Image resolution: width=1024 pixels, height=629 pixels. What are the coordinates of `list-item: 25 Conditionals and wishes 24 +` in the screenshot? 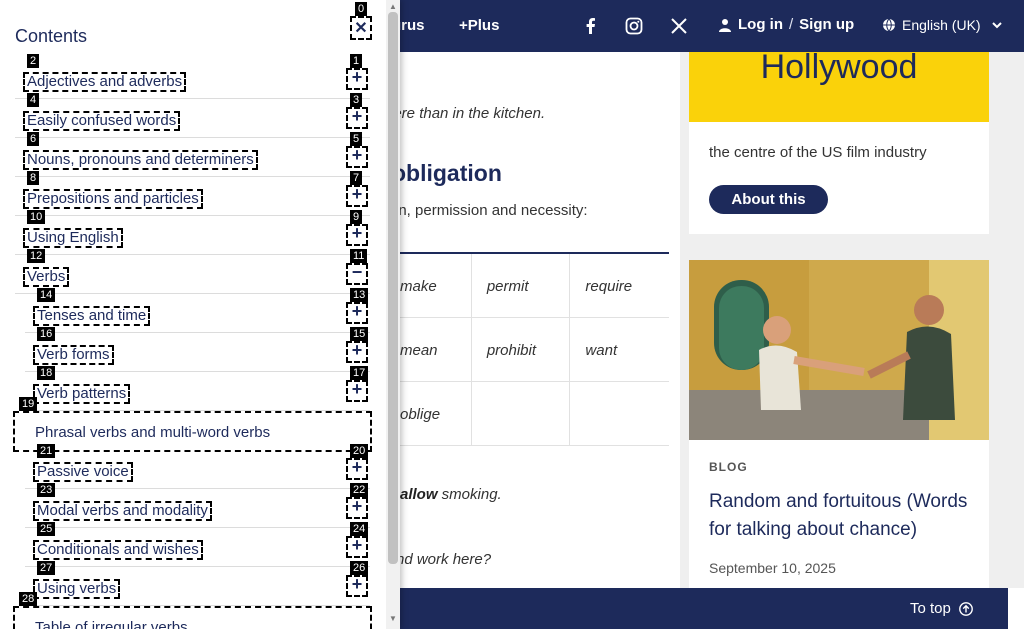 It's located at (197, 544).